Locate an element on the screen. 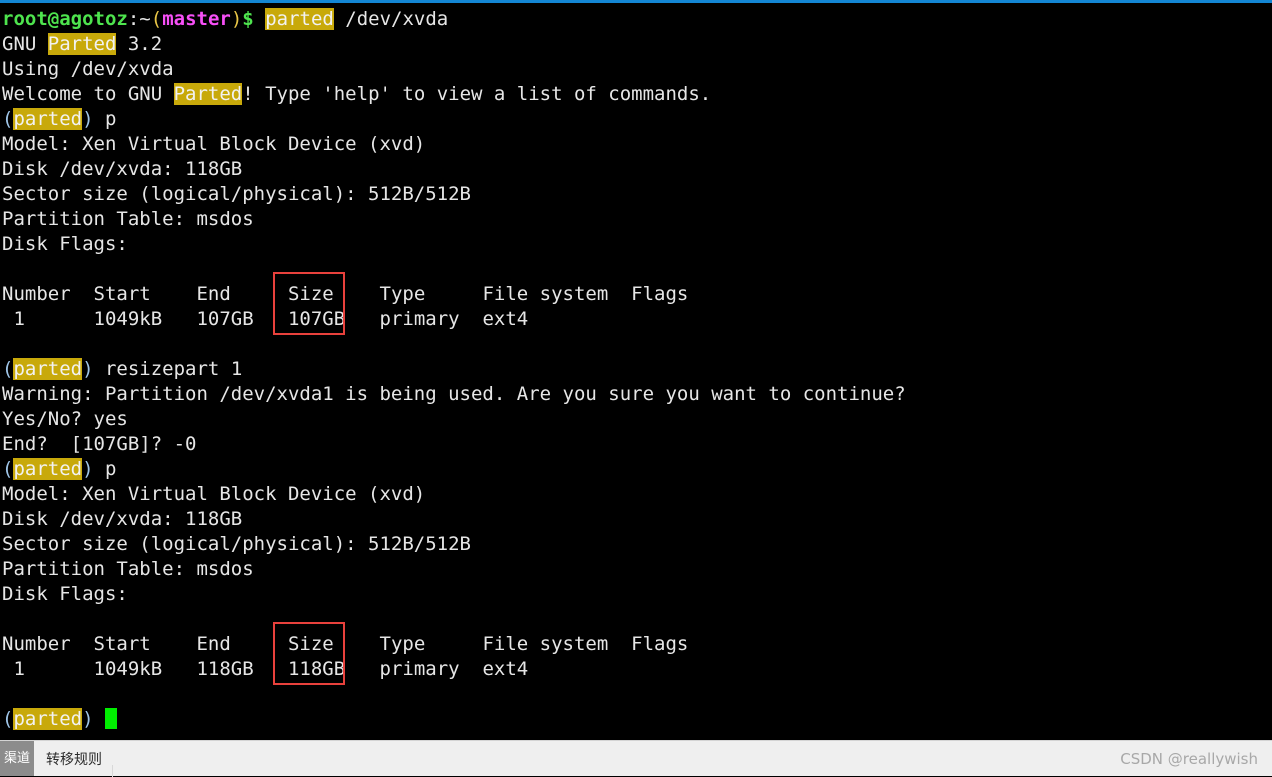 The height and width of the screenshot is (777, 1272). terminal-line-parted-prompt-p: (parted) p is located at coordinates (637, 119).